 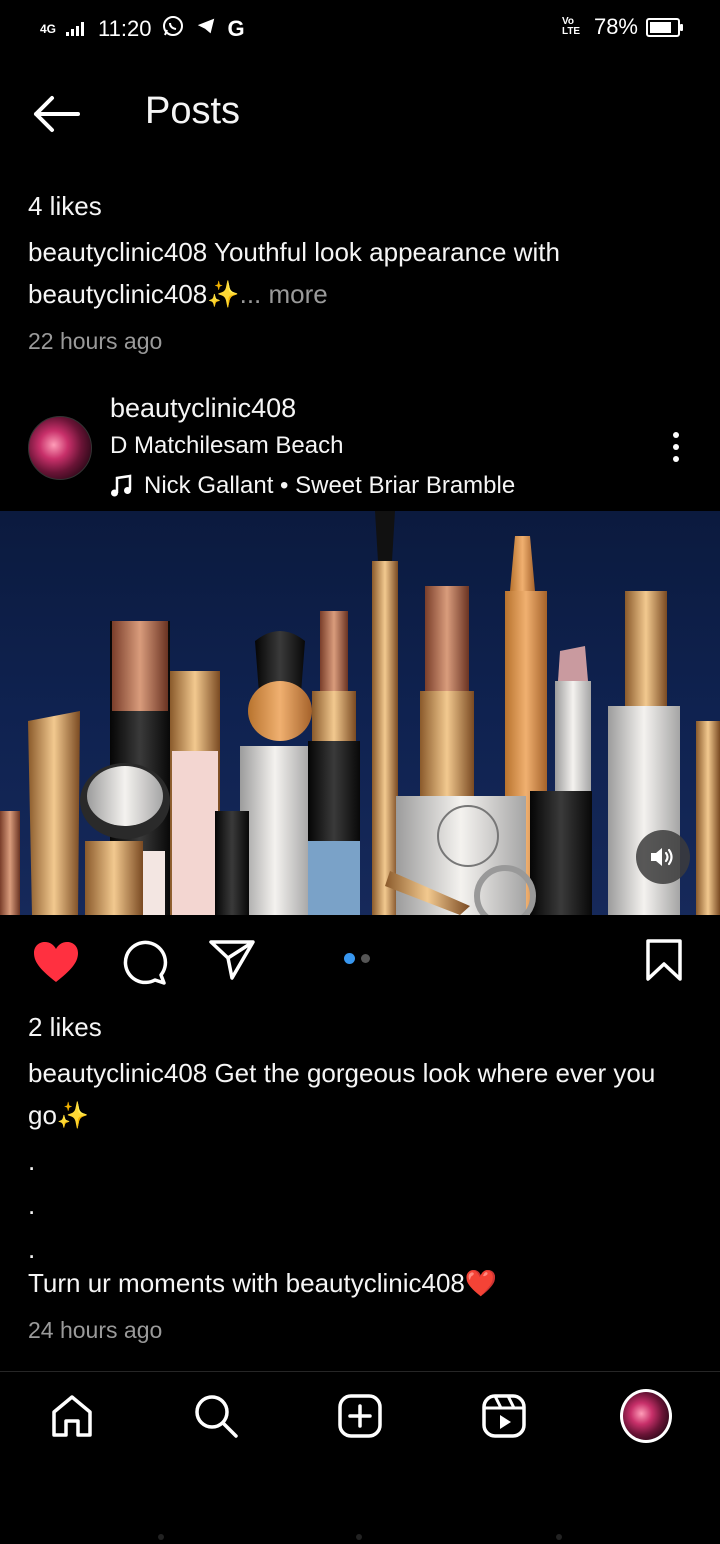 I want to click on music-note-icon, so click(x=121, y=485).